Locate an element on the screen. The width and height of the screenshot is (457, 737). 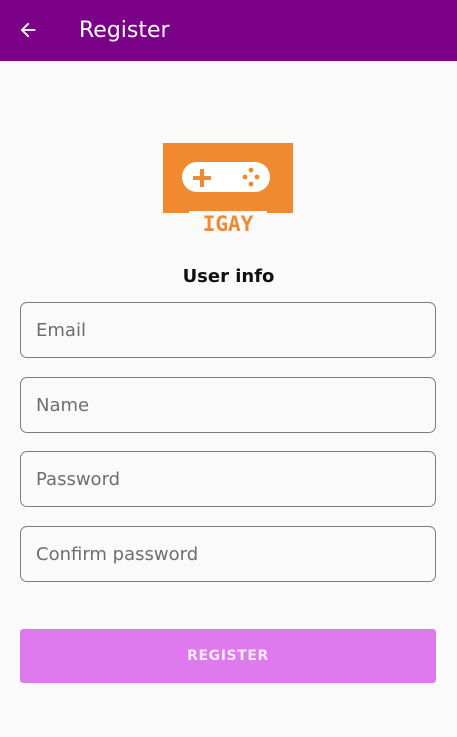
logo-text: IGAY is located at coordinates (228, 223).